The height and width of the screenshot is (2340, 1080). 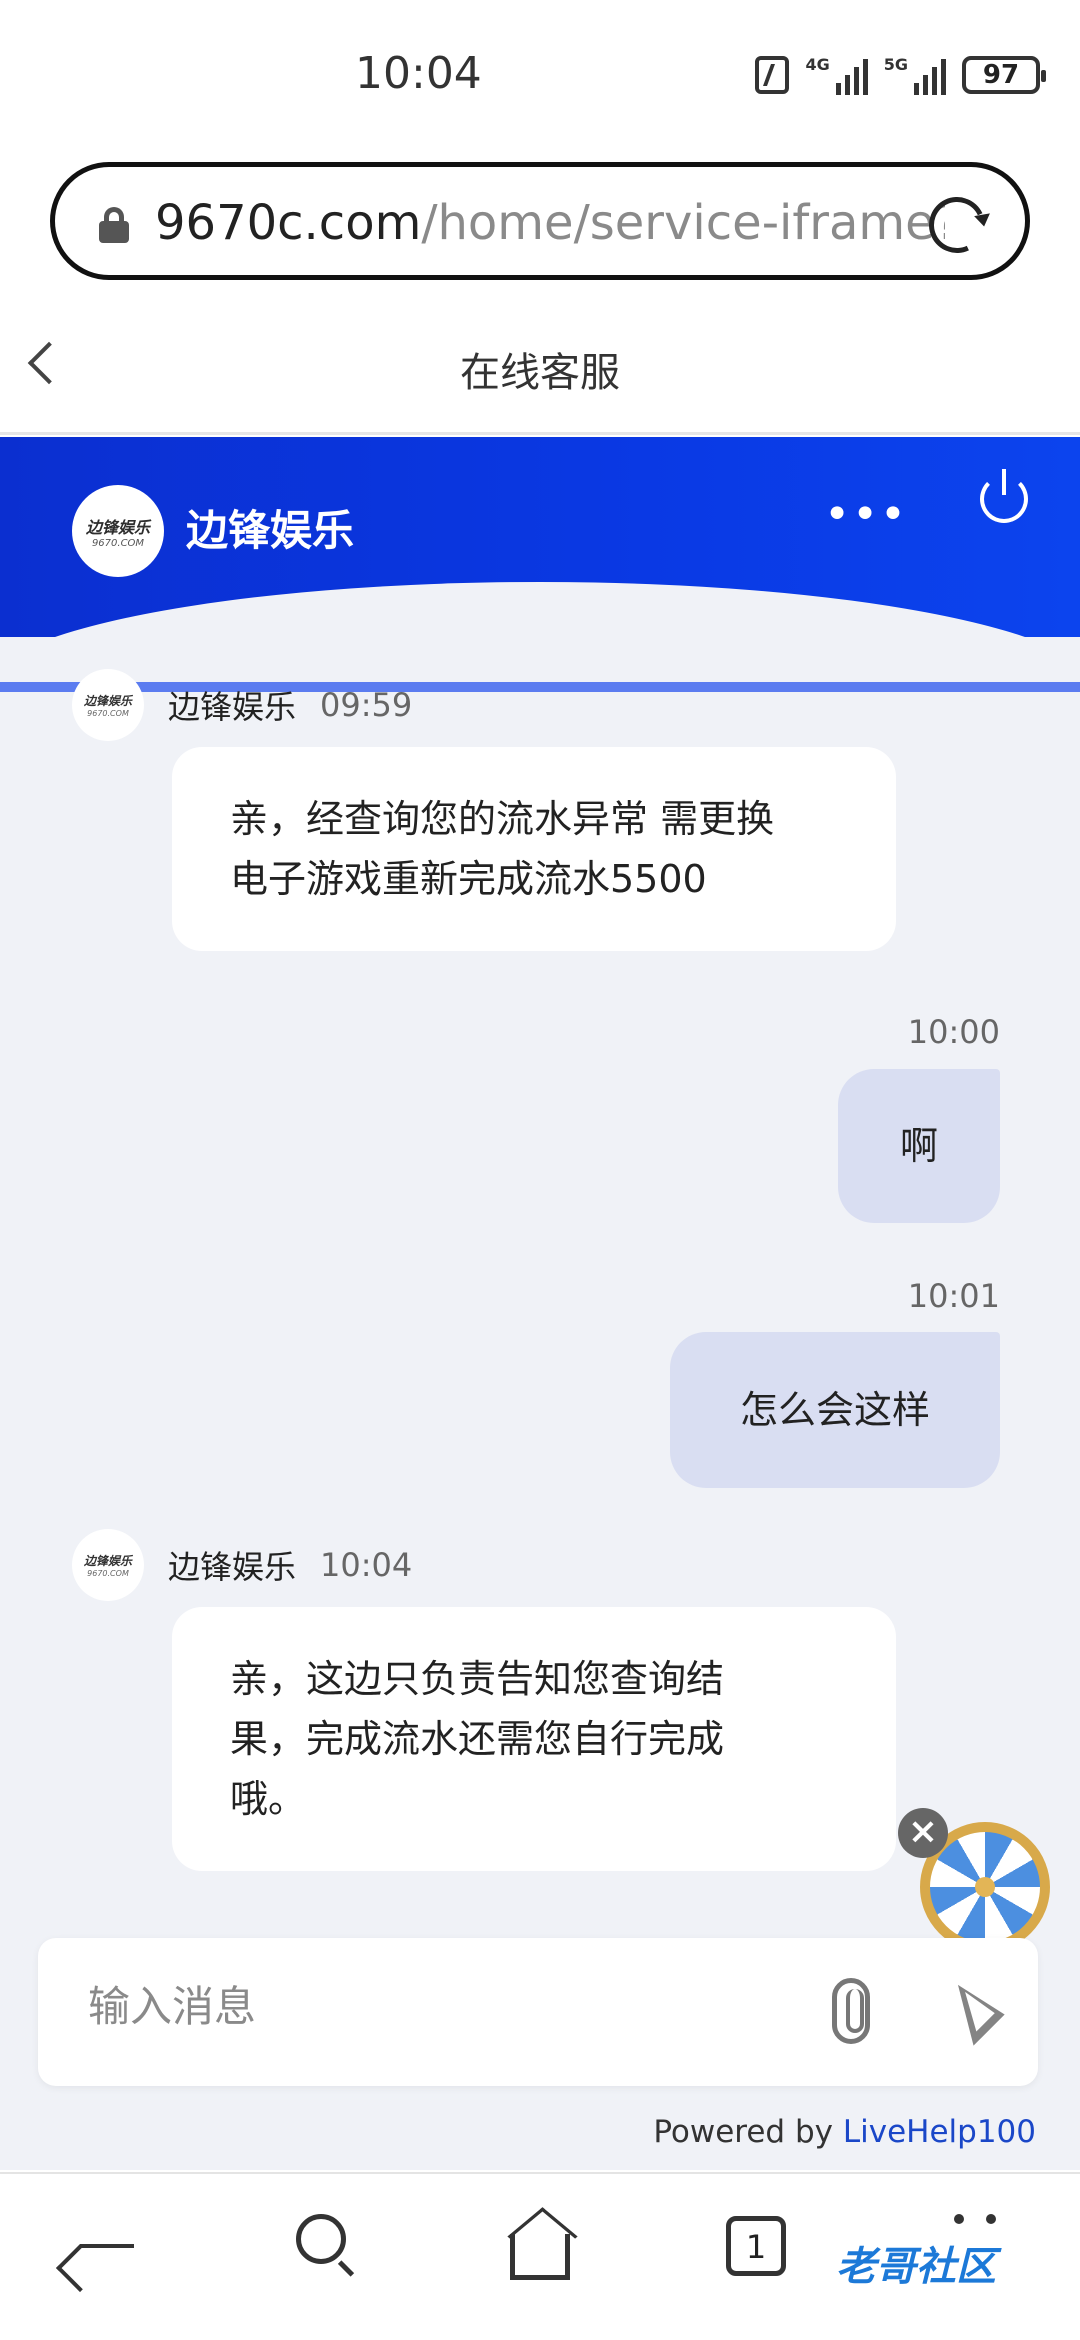 I want to click on attachment-icon, so click(x=851, y=2011).